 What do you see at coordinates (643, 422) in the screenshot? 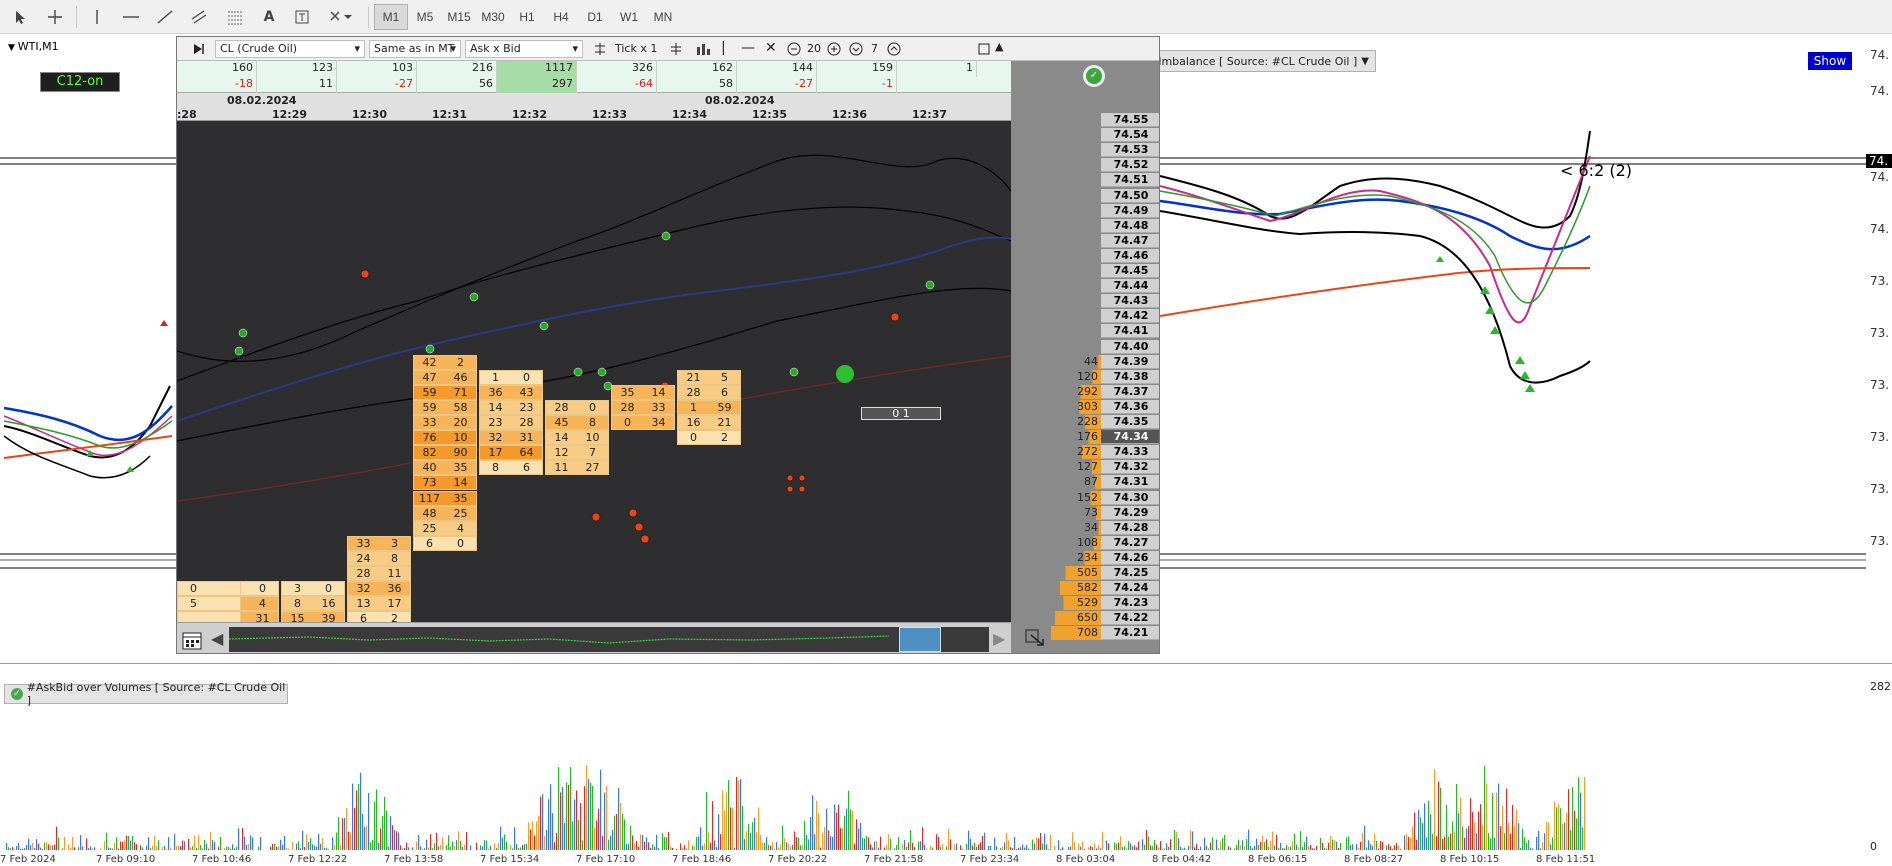
I see `footprint-cell: 0 34` at bounding box center [643, 422].